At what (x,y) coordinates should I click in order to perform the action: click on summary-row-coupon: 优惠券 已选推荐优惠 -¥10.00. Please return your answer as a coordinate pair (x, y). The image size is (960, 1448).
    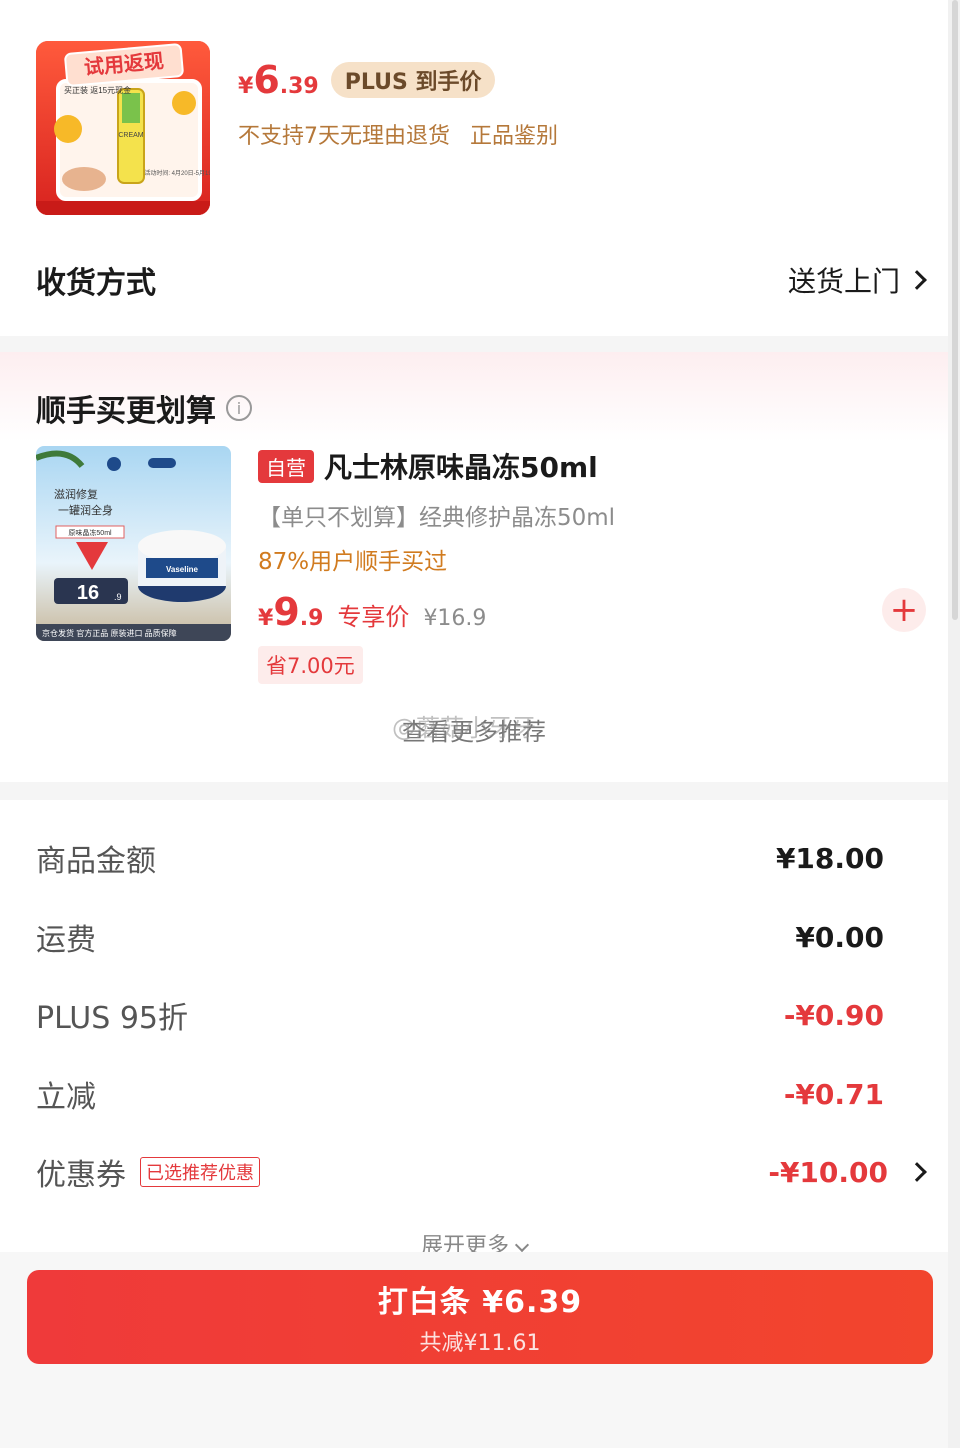
    Looking at the image, I should click on (481, 1172).